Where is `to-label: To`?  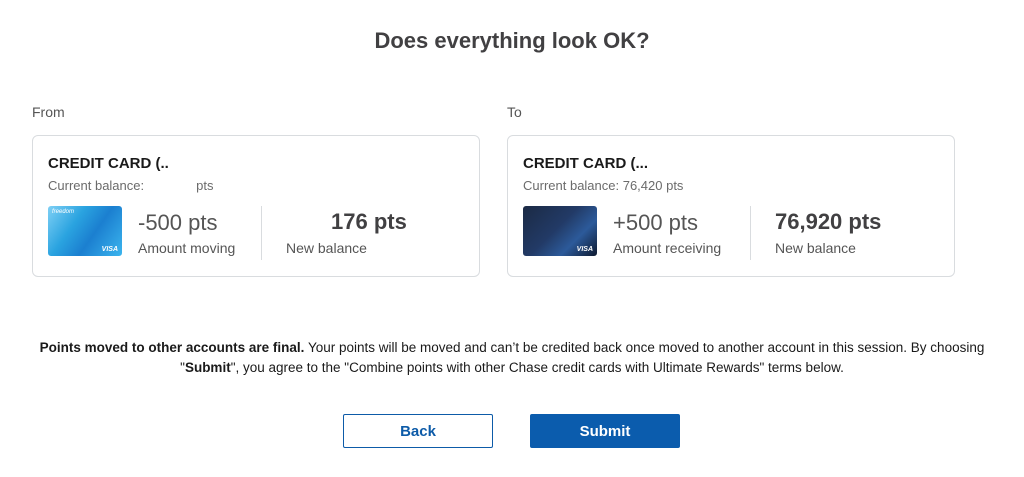 to-label: To is located at coordinates (514, 112).